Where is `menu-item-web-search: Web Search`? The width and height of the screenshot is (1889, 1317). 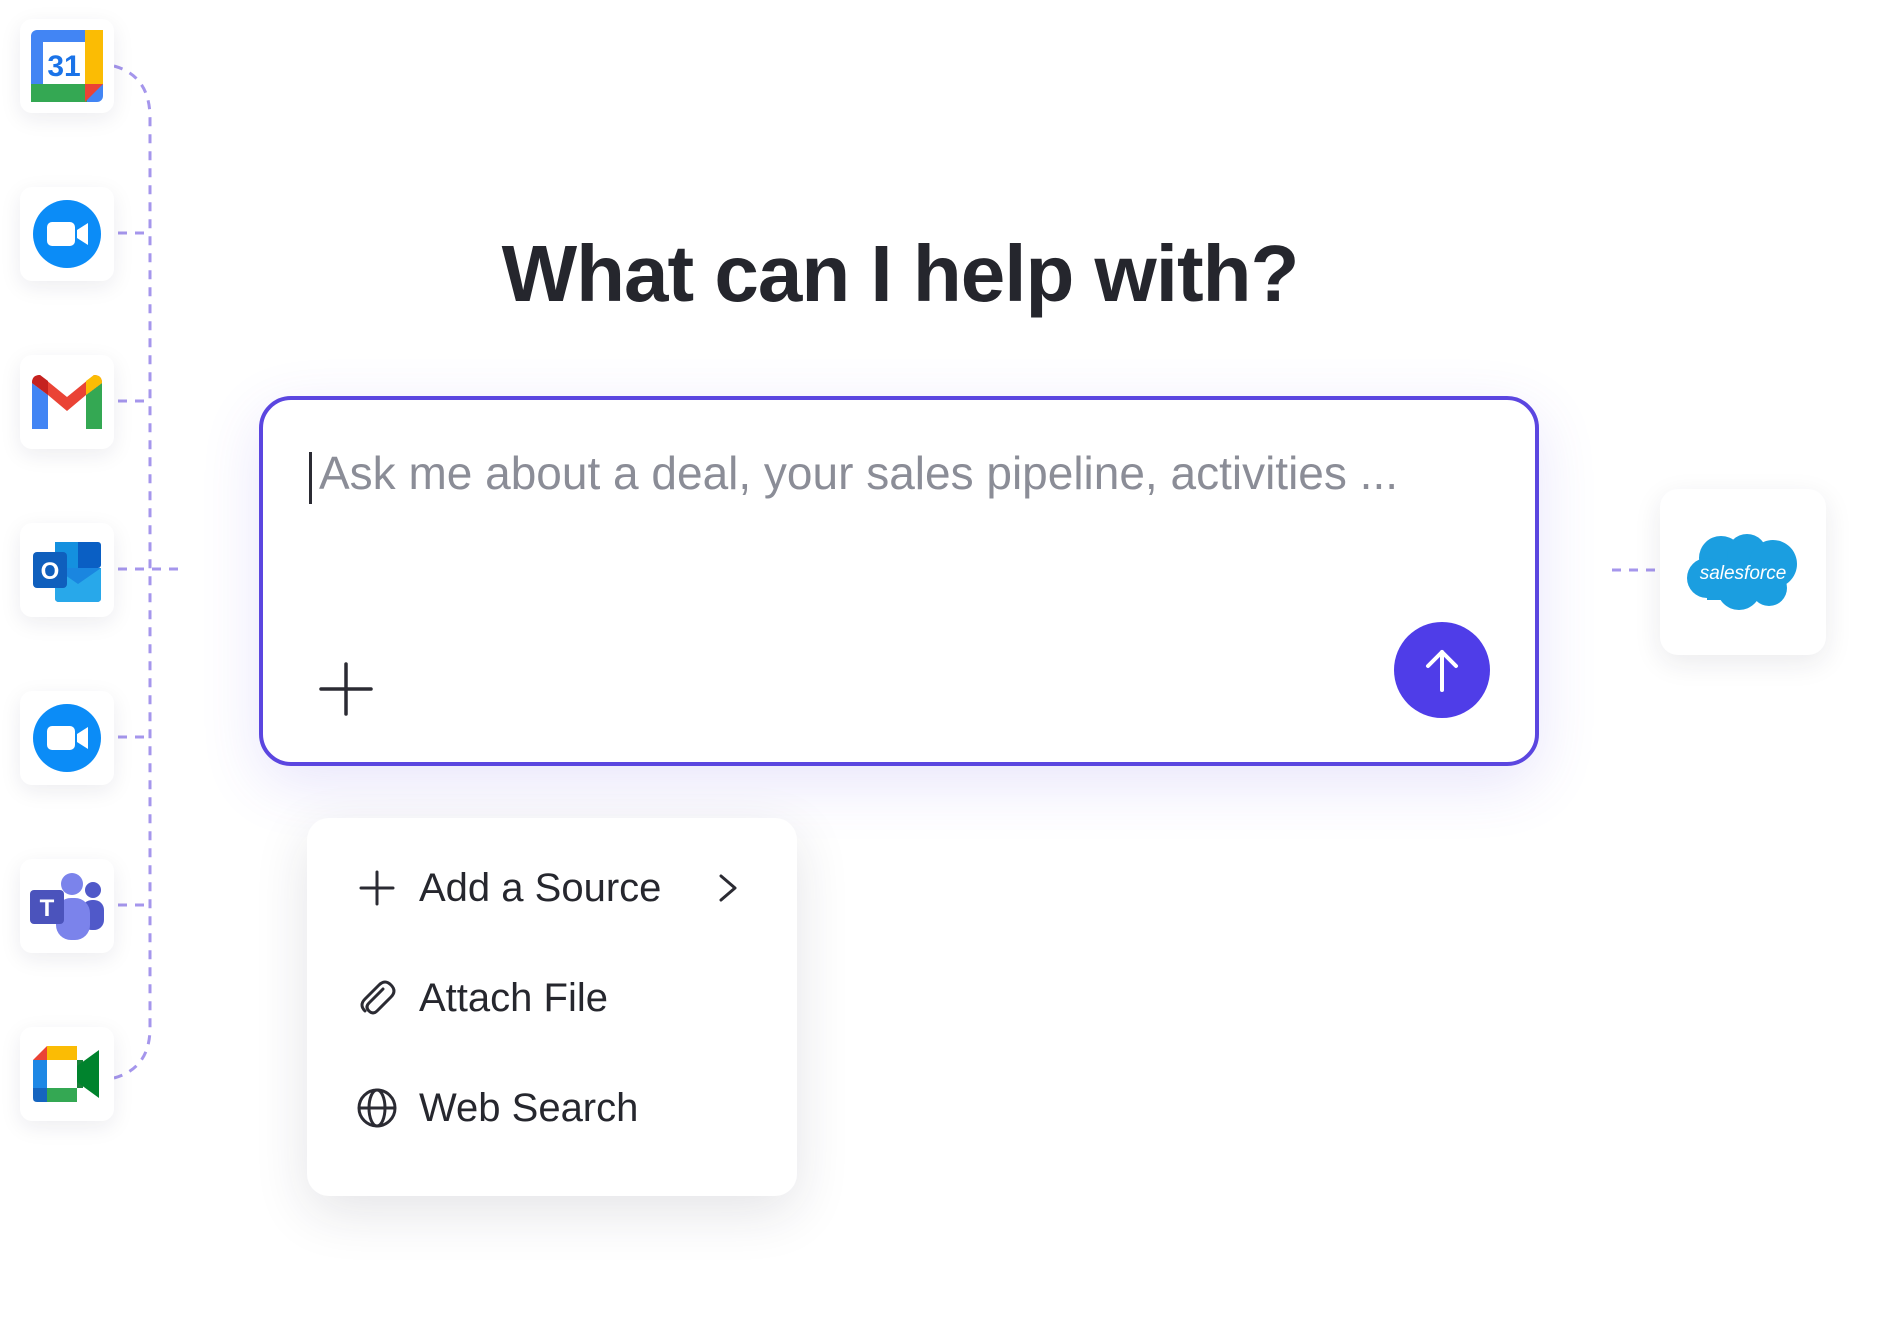
menu-item-web-search: Web Search is located at coordinates (496, 1108).